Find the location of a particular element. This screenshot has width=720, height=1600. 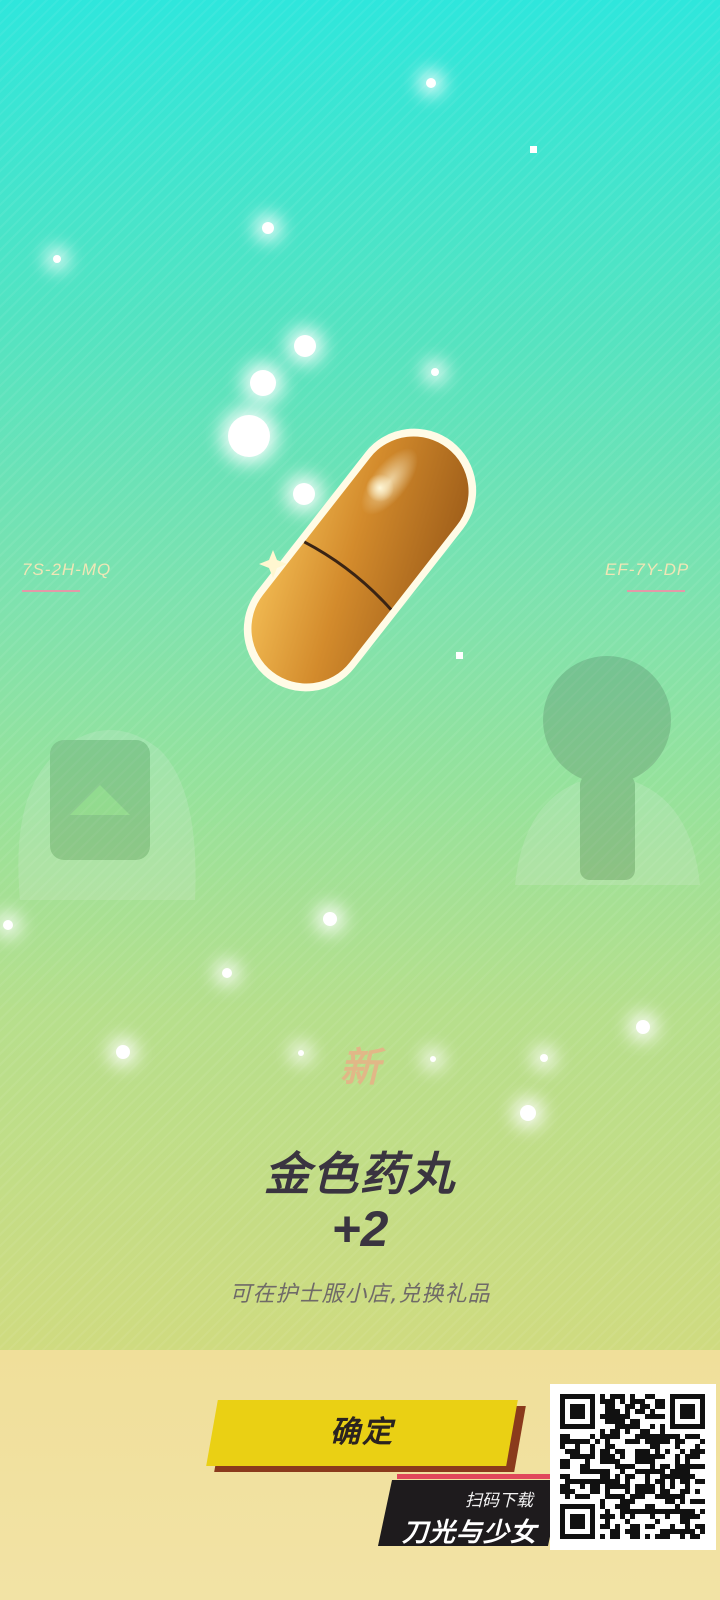

download-promo-banner: 扫码下载 刀光与少女 is located at coordinates (469, 1511).